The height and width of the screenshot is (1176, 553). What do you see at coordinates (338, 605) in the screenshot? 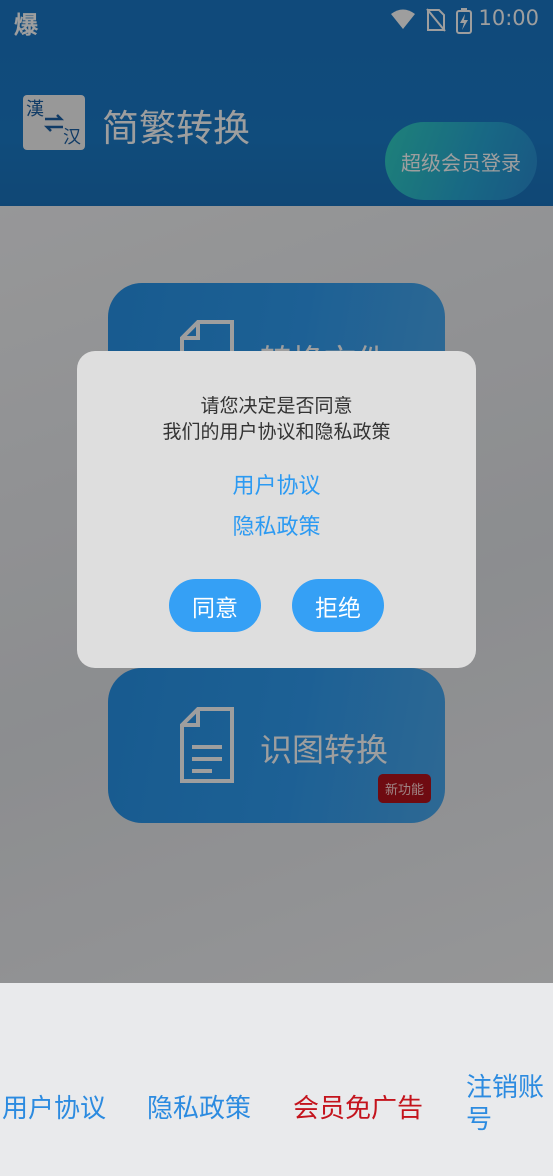
I see `refuse-button: 拒绝` at bounding box center [338, 605].